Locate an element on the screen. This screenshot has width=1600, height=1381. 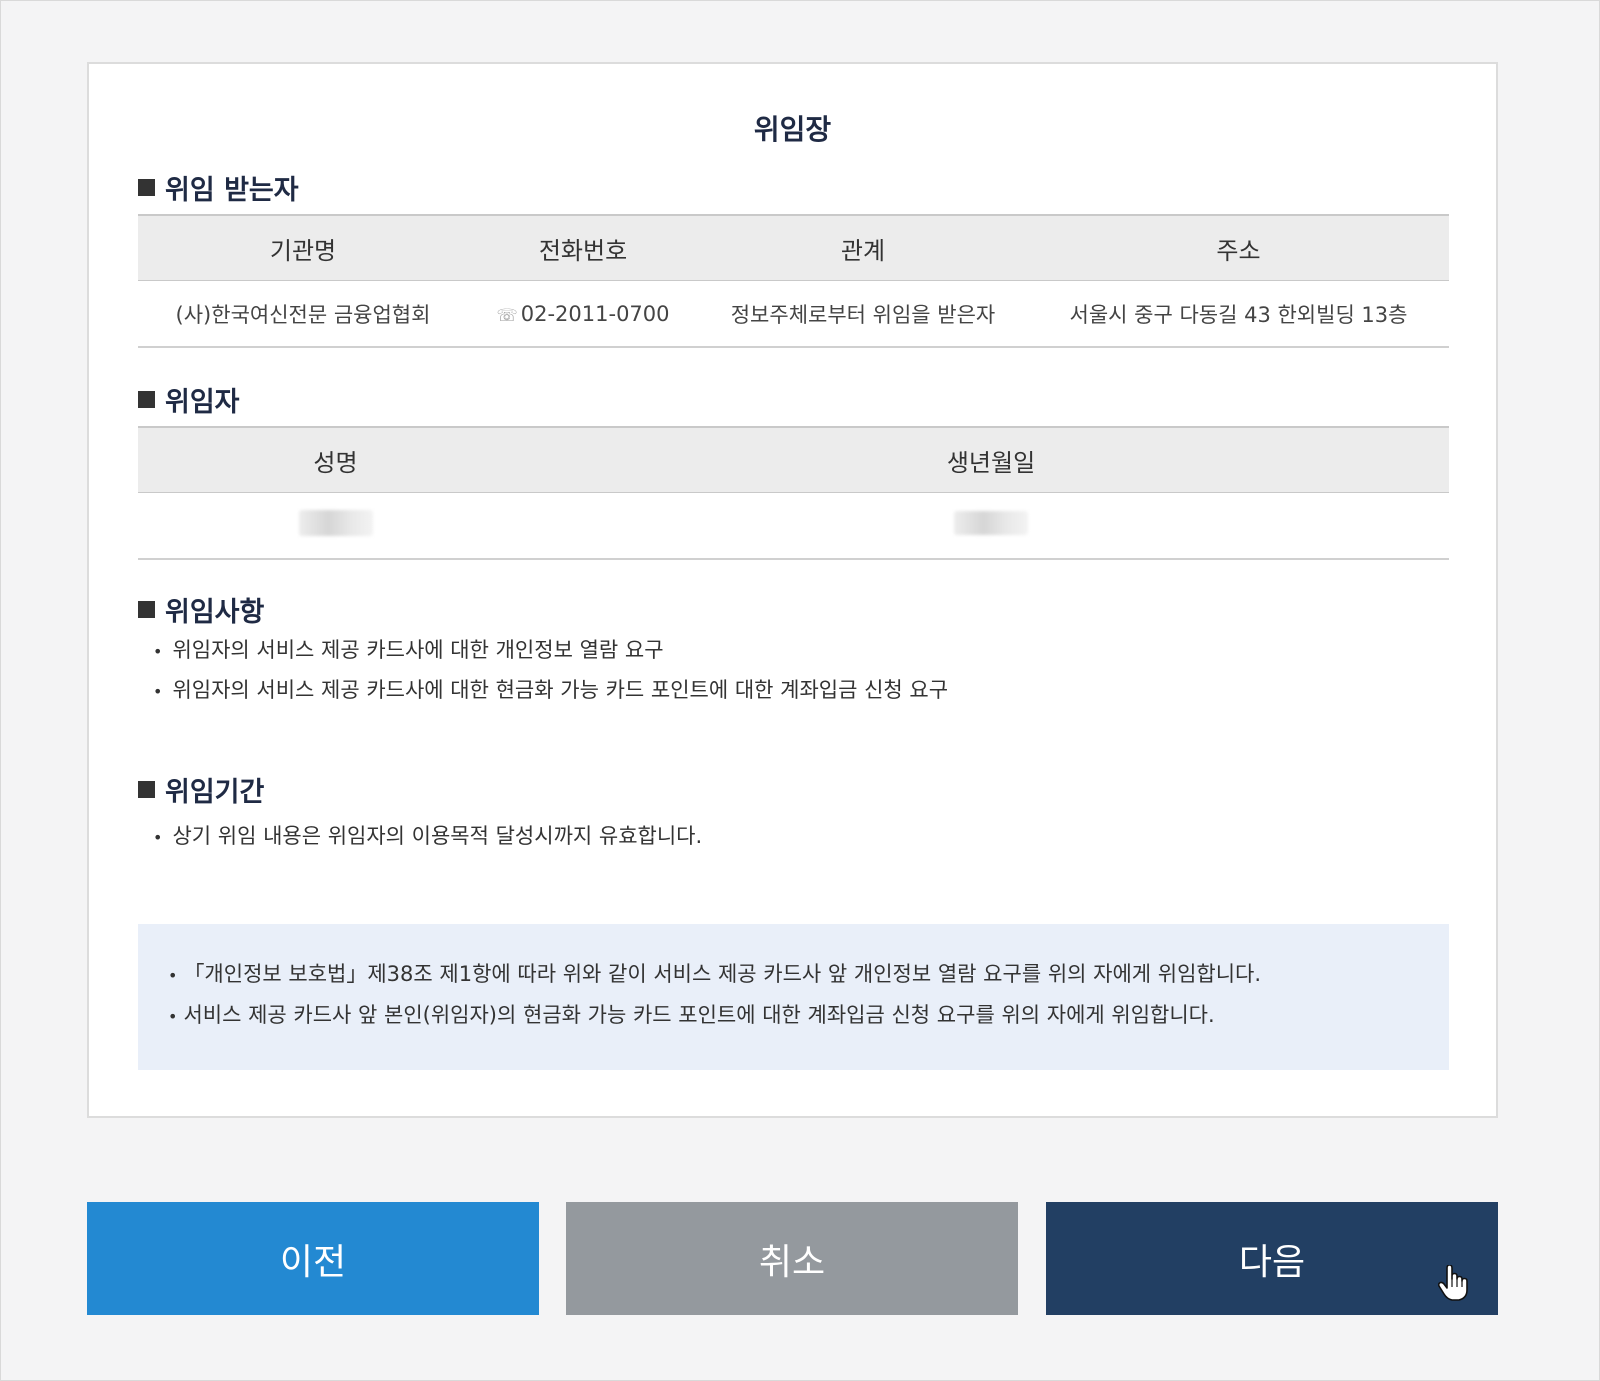
list-item: 상기 위임 내용은 위임자의 이용목적 달성시까지 유효합니다. is located at coordinates (427, 836).